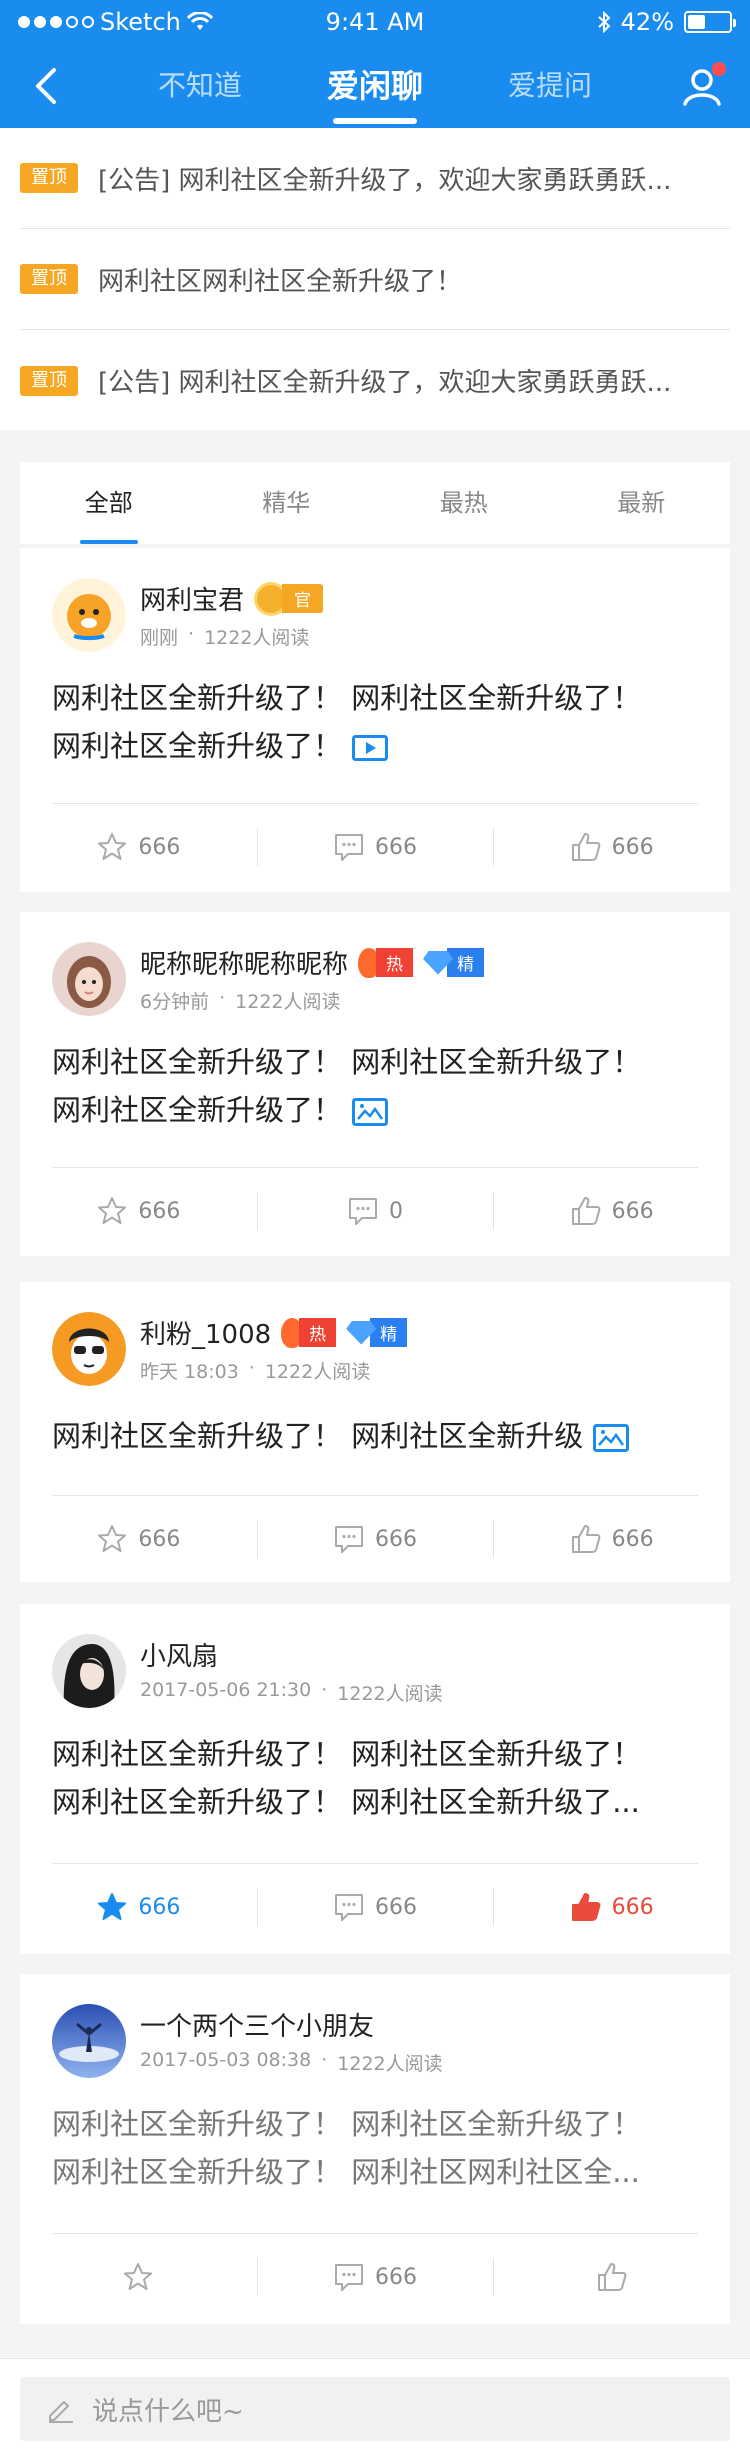  What do you see at coordinates (287, 503) in the screenshot?
I see `tab-essence: 精华` at bounding box center [287, 503].